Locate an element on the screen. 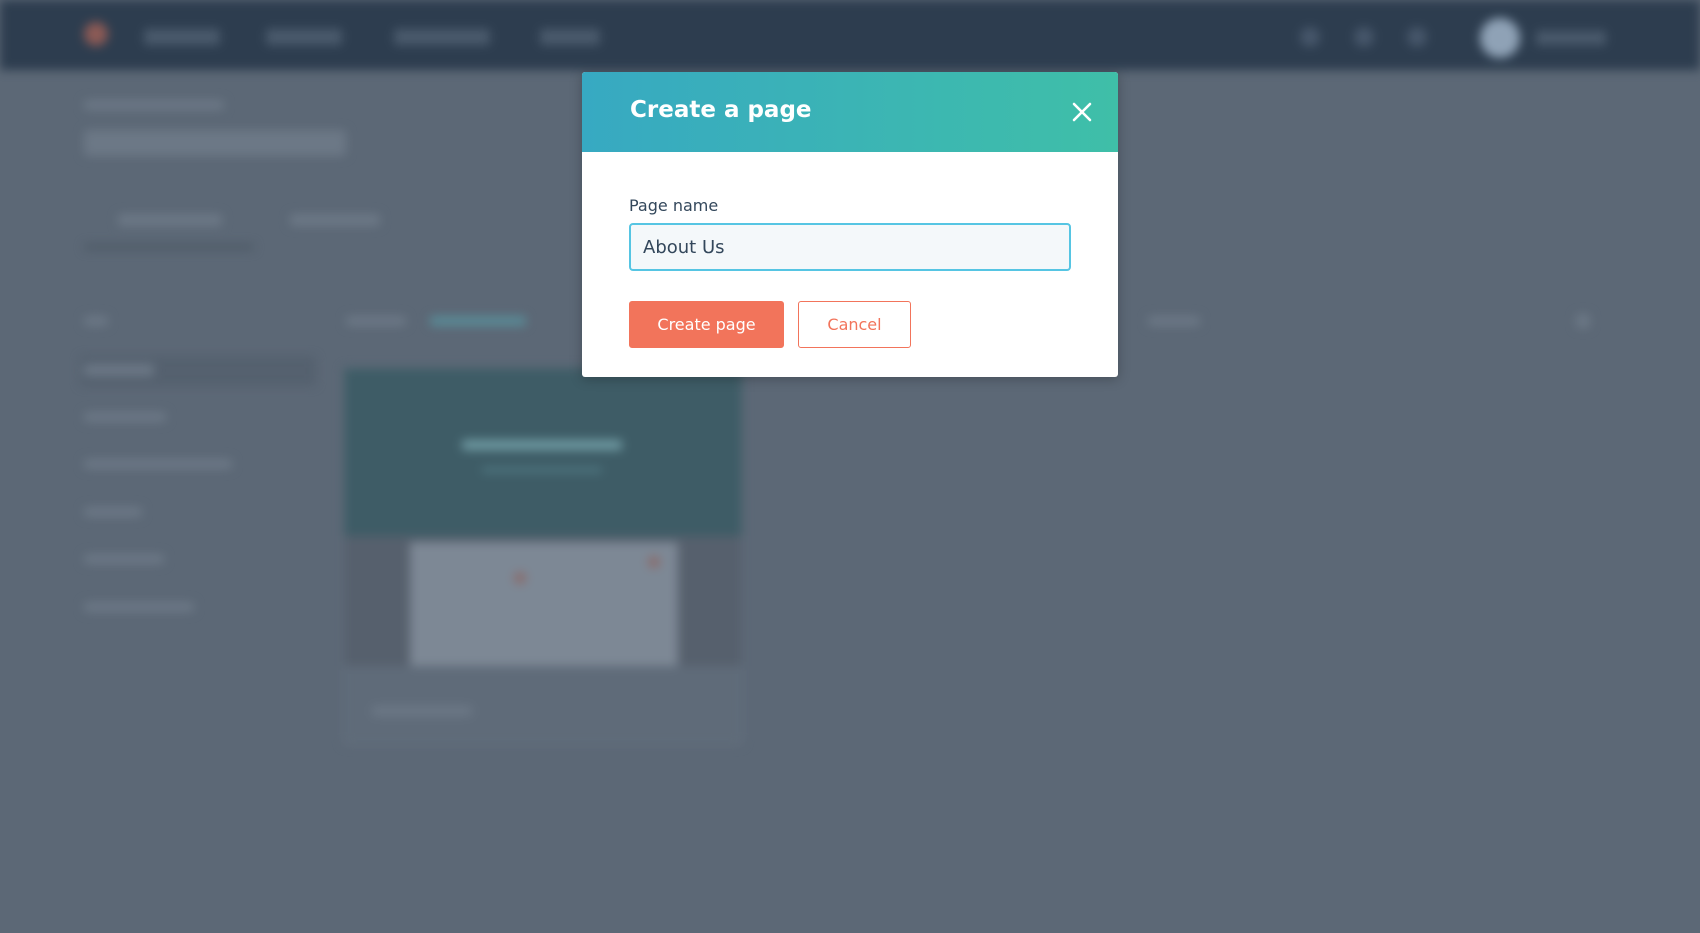  search-field is located at coordinates (1174, 321).